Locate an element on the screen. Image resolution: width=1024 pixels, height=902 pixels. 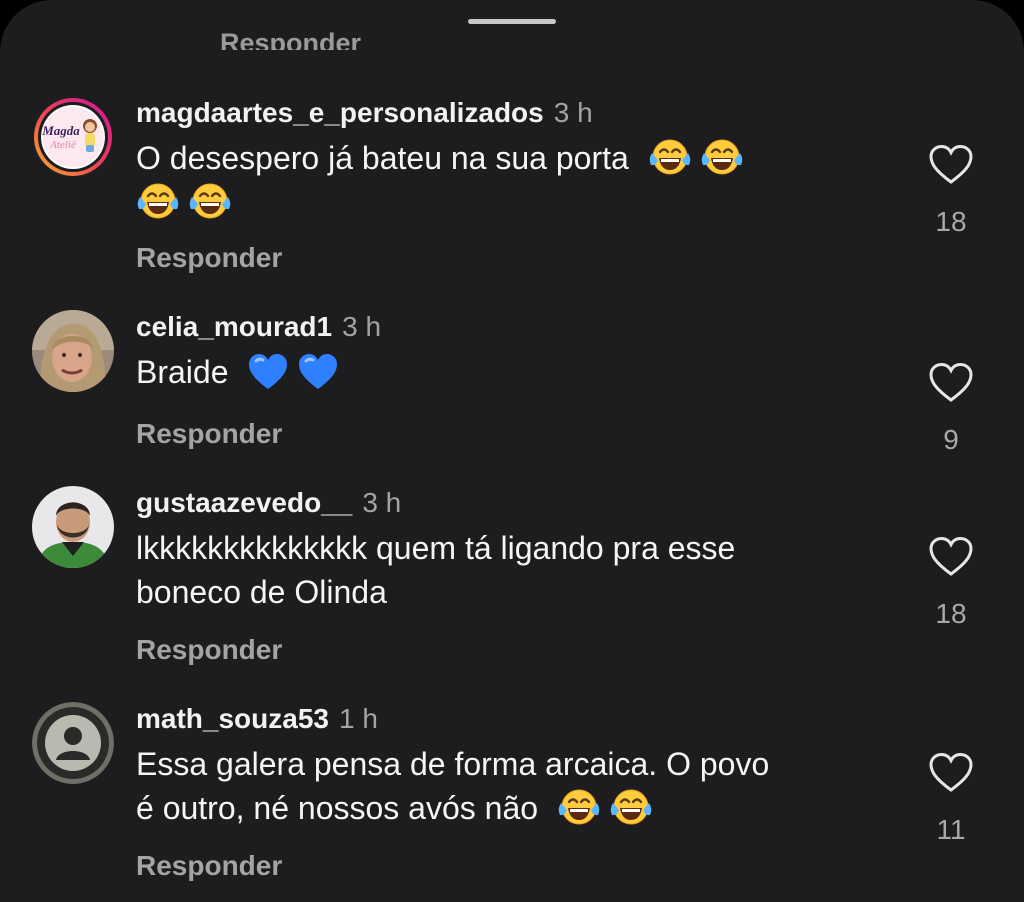
previous-reply-button: Responder is located at coordinates (290, 39).